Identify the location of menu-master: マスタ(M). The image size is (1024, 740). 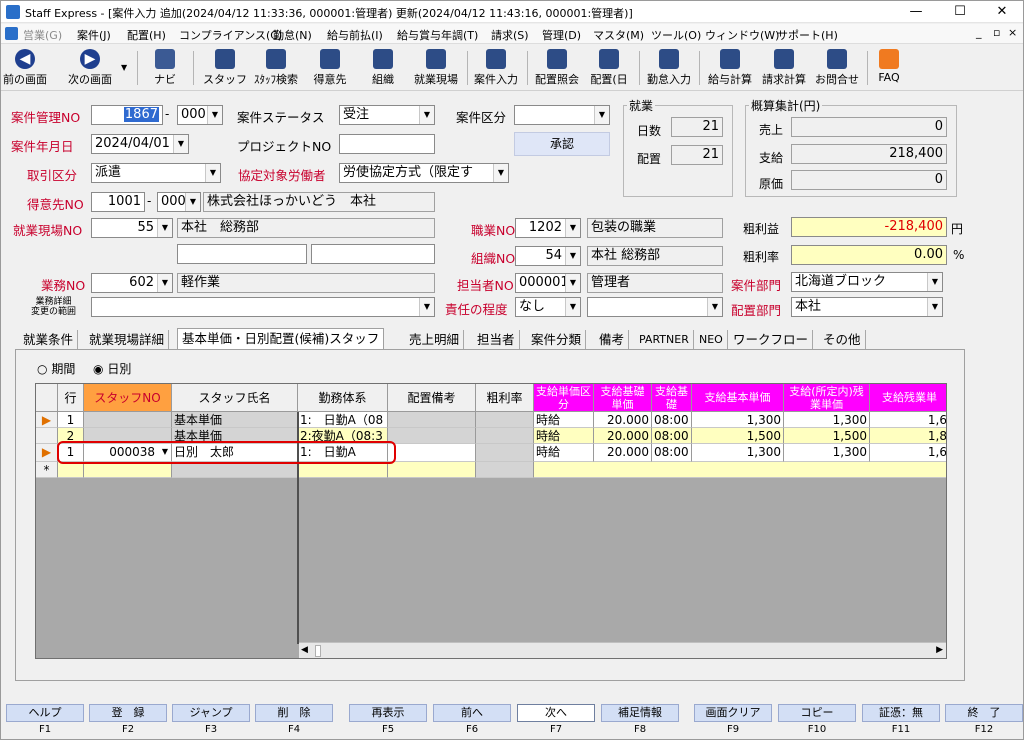
(618, 35).